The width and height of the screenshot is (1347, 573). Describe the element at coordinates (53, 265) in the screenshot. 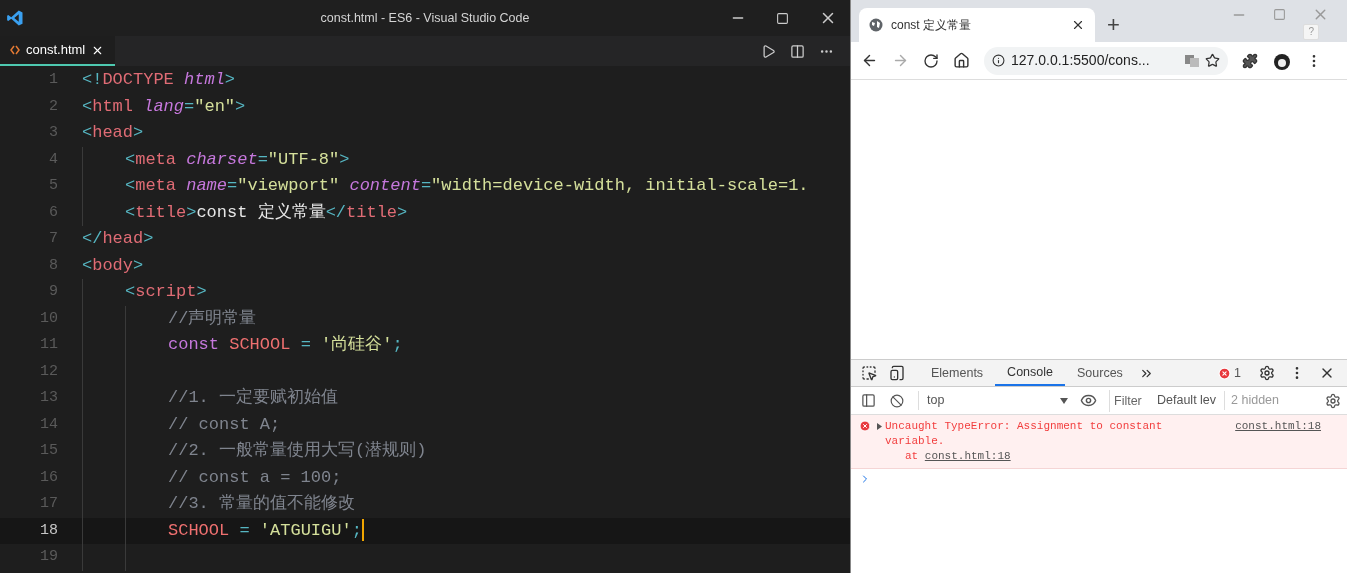

I see `line-number: 8` at that location.